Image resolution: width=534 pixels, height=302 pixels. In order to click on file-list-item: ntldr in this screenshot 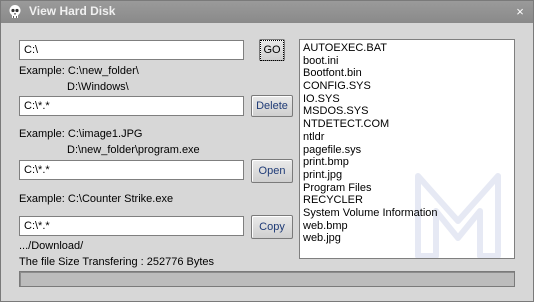, I will do `click(408, 137)`.